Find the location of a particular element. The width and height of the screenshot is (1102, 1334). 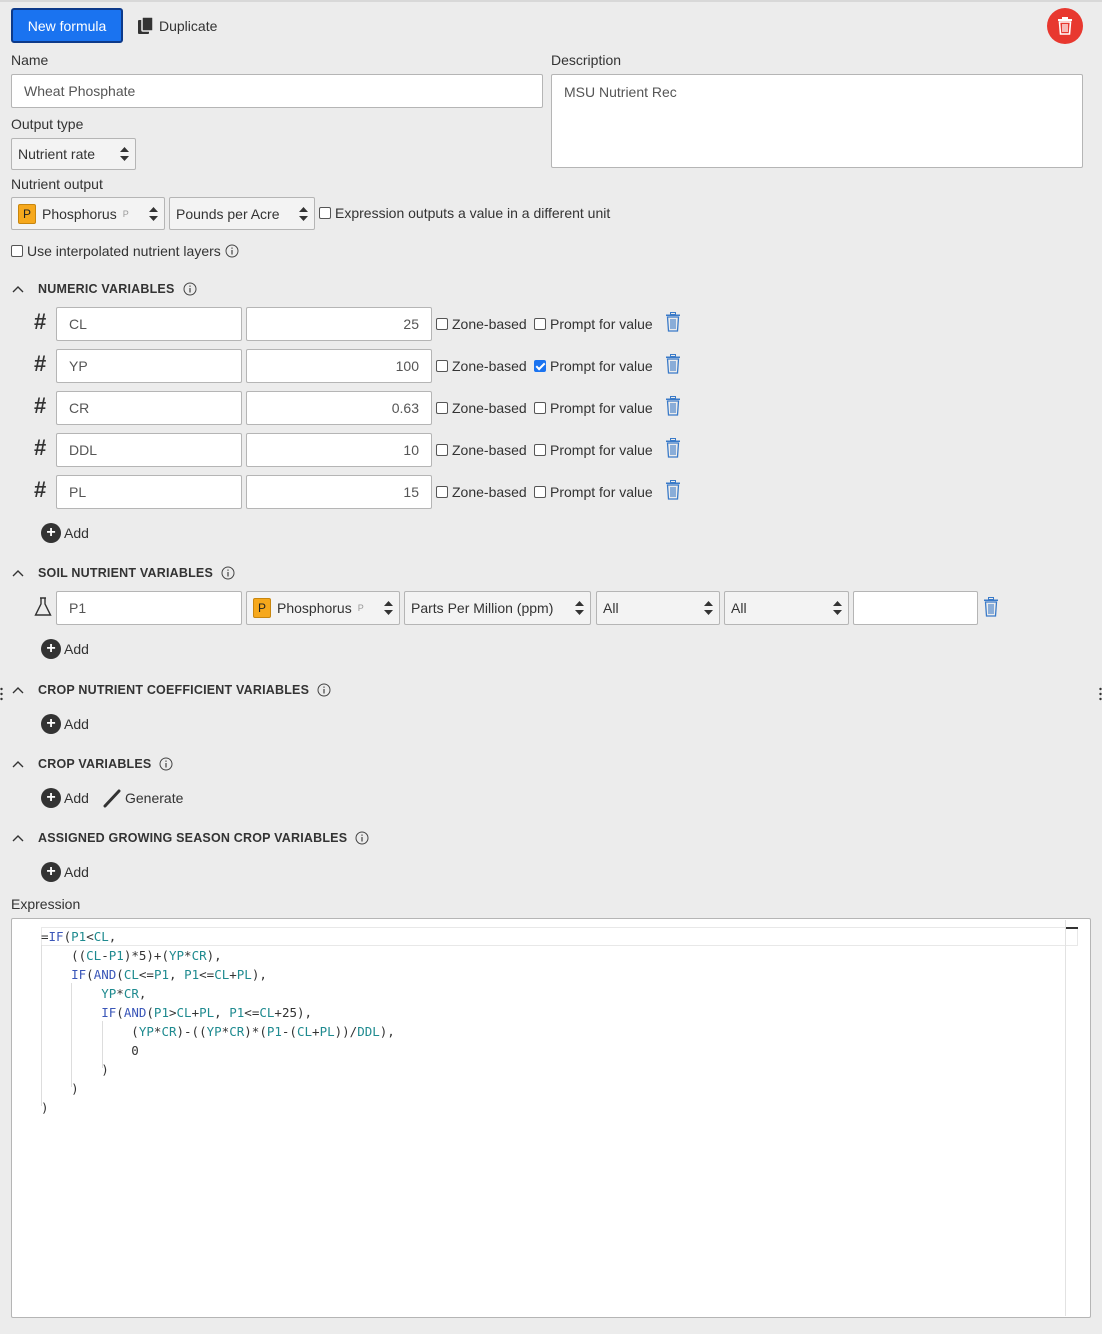

editor-scrollbar-track is located at coordinates (1065, 1118).